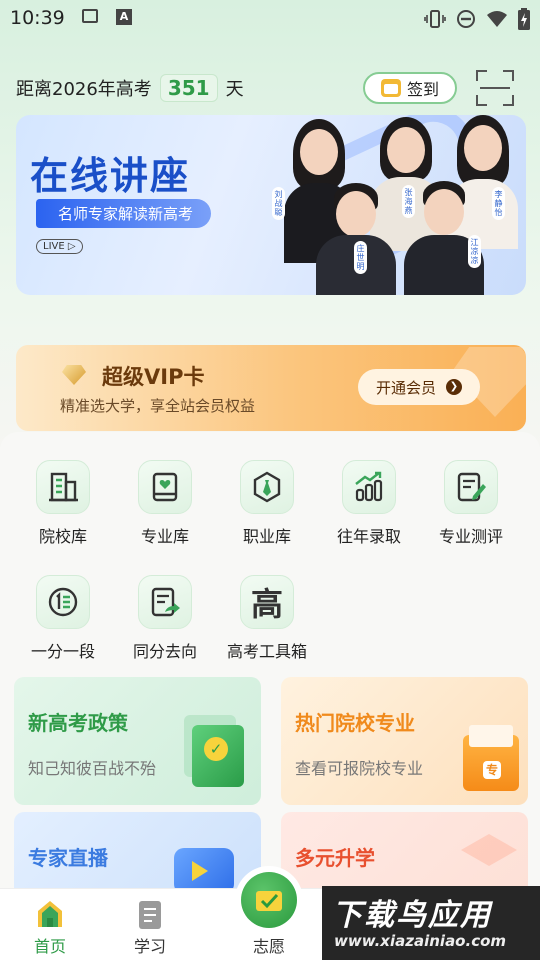  What do you see at coordinates (435, 19) in the screenshot?
I see `vibrate-icon` at bounding box center [435, 19].